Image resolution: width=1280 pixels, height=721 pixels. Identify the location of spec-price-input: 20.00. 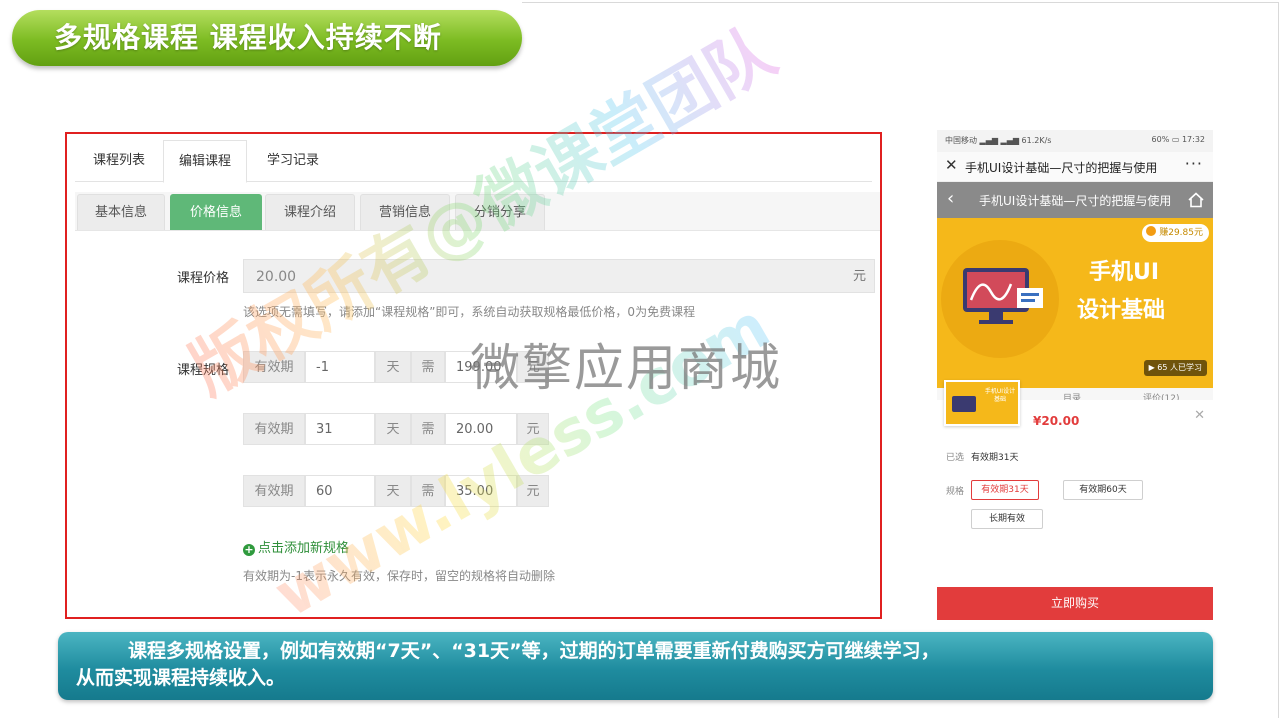
(481, 429).